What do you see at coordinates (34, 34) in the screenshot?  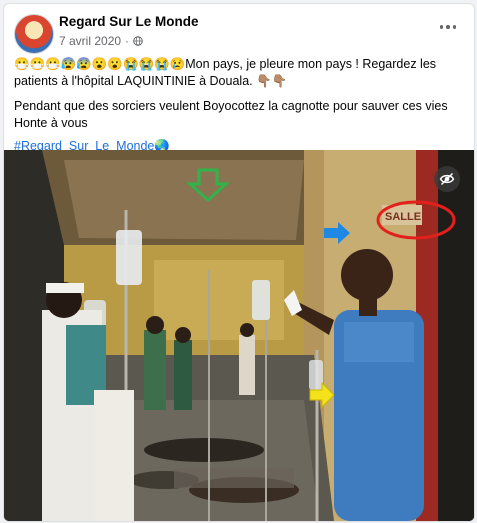 I see `page-avatar` at bounding box center [34, 34].